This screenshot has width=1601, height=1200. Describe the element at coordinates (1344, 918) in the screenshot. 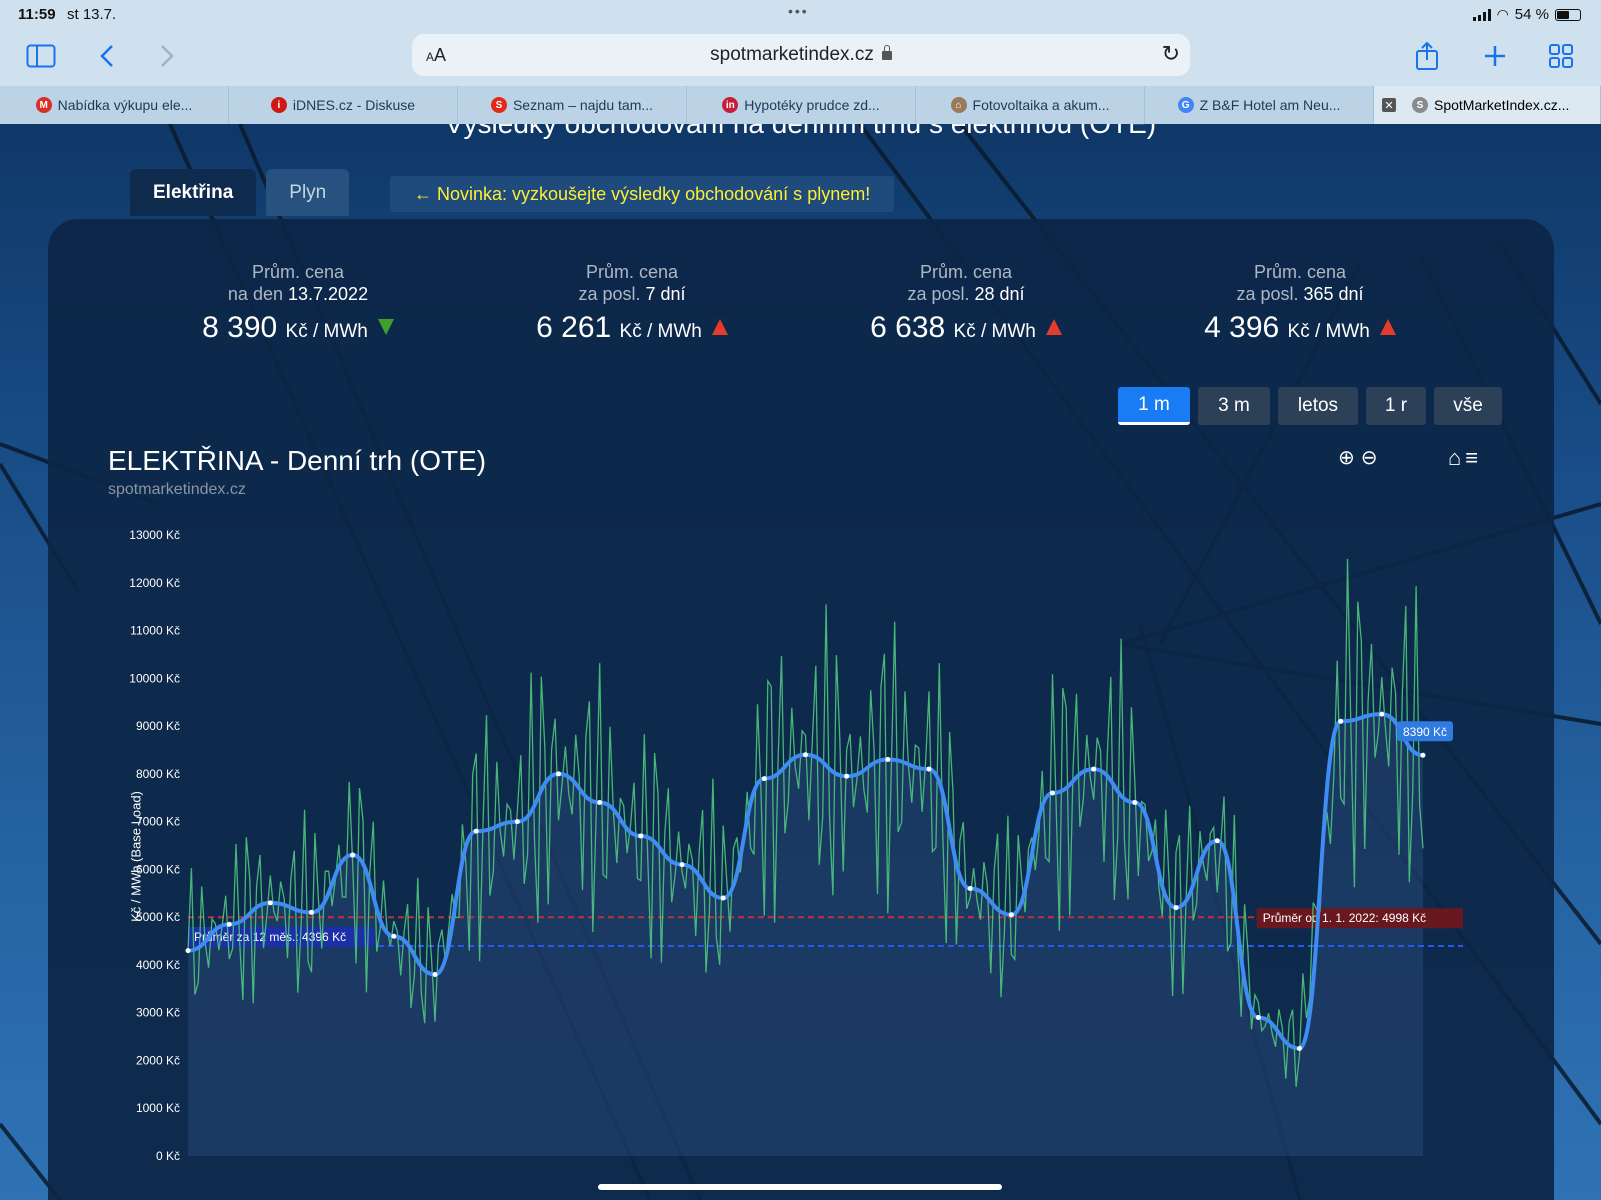

I see `reference-label: Průměr od 1. 1. 2022: 4998 Kč` at that location.